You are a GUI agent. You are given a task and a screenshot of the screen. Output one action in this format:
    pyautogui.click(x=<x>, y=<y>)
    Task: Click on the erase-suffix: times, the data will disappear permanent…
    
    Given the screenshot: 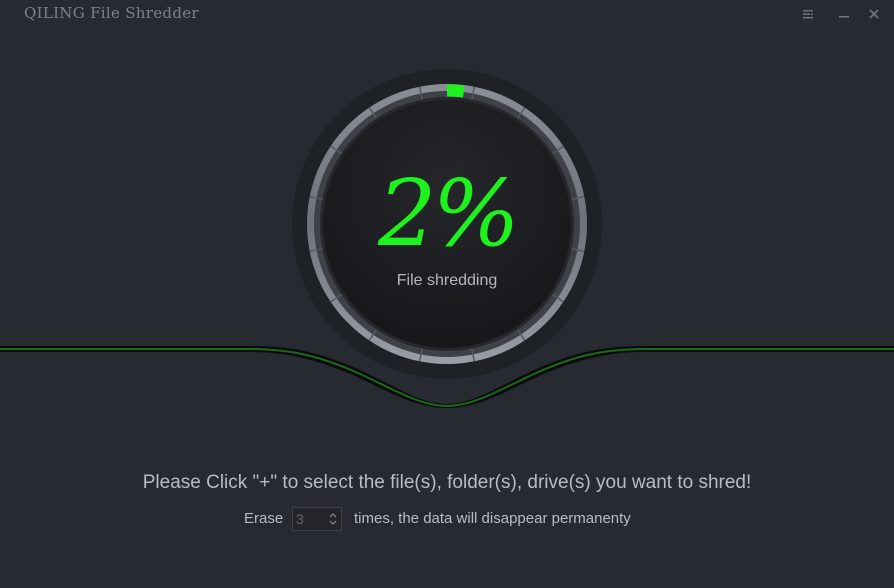 What is the action you would take?
    pyautogui.click(x=492, y=518)
    